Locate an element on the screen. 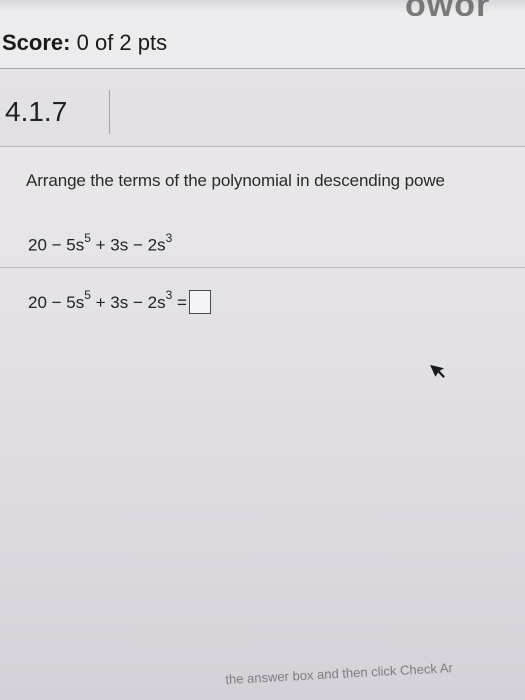  mouse-pointer-icon is located at coordinates (437, 371).